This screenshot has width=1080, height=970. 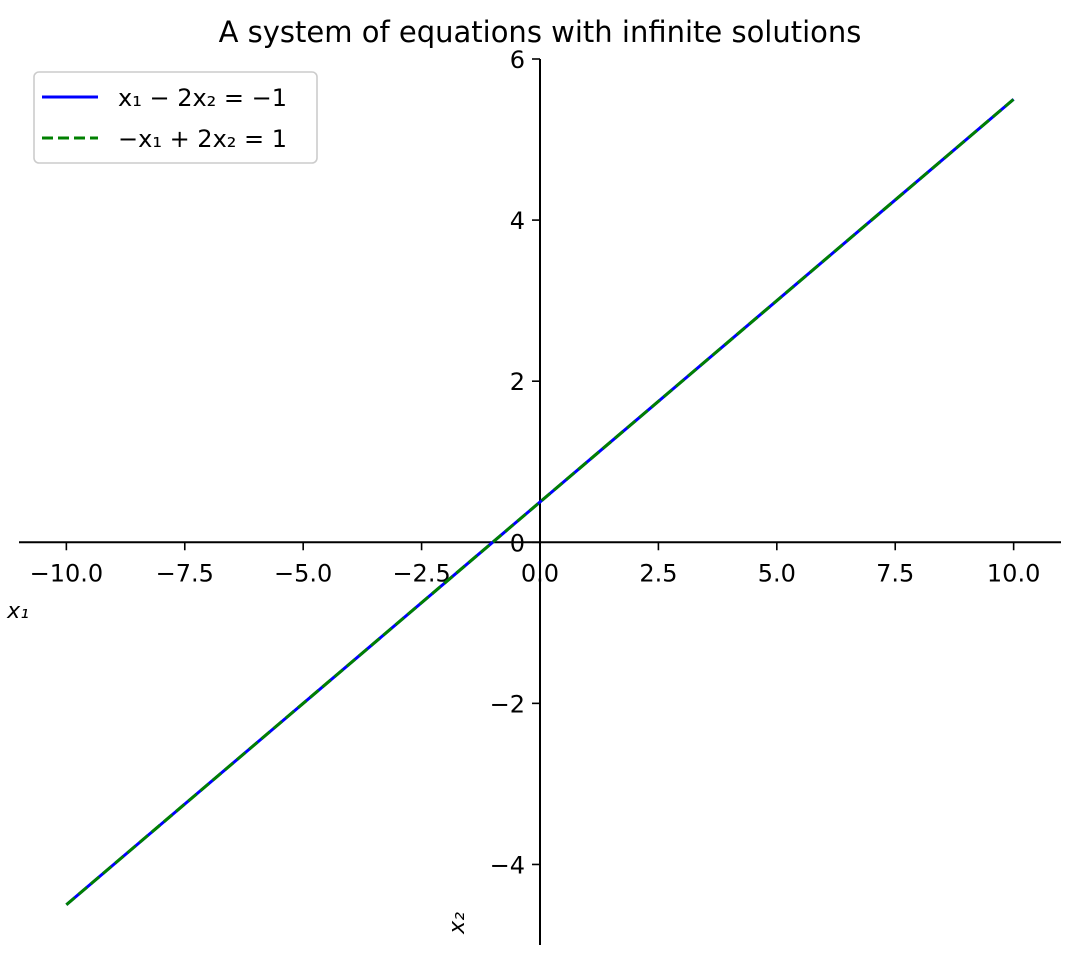 What do you see at coordinates (17, 611) in the screenshot?
I see `x-axis-label: x₁` at bounding box center [17, 611].